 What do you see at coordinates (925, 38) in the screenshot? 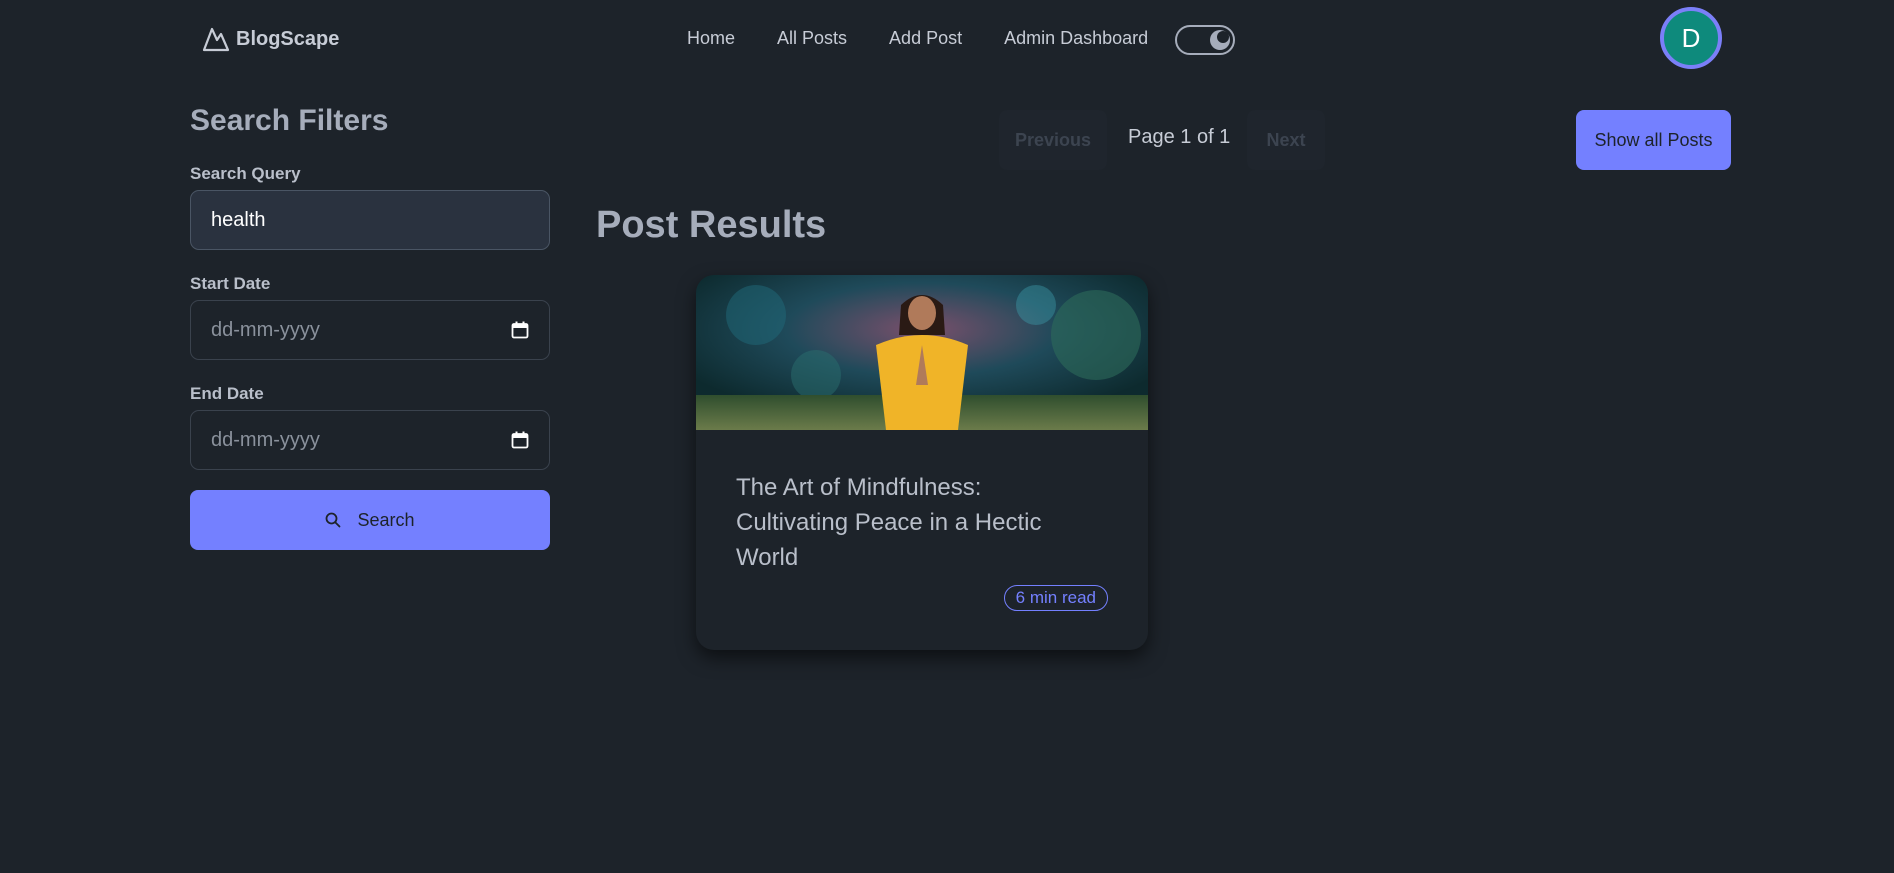
I see `nav-add-post: Add Post` at bounding box center [925, 38].